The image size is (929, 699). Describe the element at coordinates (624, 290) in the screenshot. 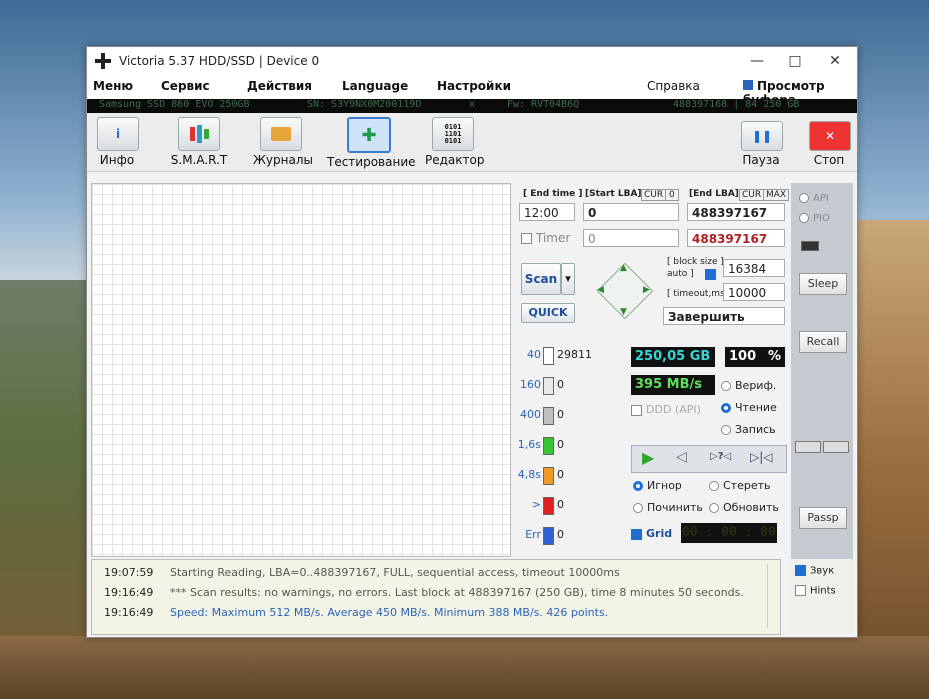

I see `direction-pad: ▲ ▼ ◀ ▶` at that location.